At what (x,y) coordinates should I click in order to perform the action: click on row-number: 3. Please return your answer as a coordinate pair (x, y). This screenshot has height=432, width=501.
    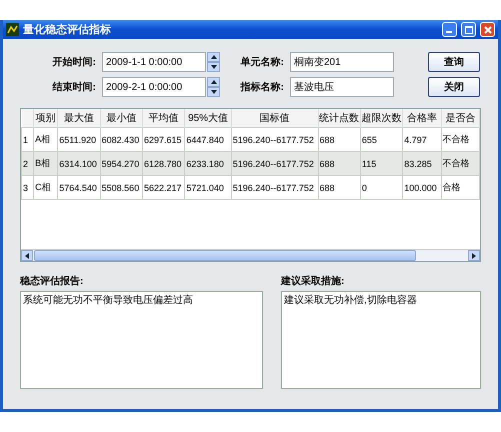
    Looking at the image, I should click on (28, 188).